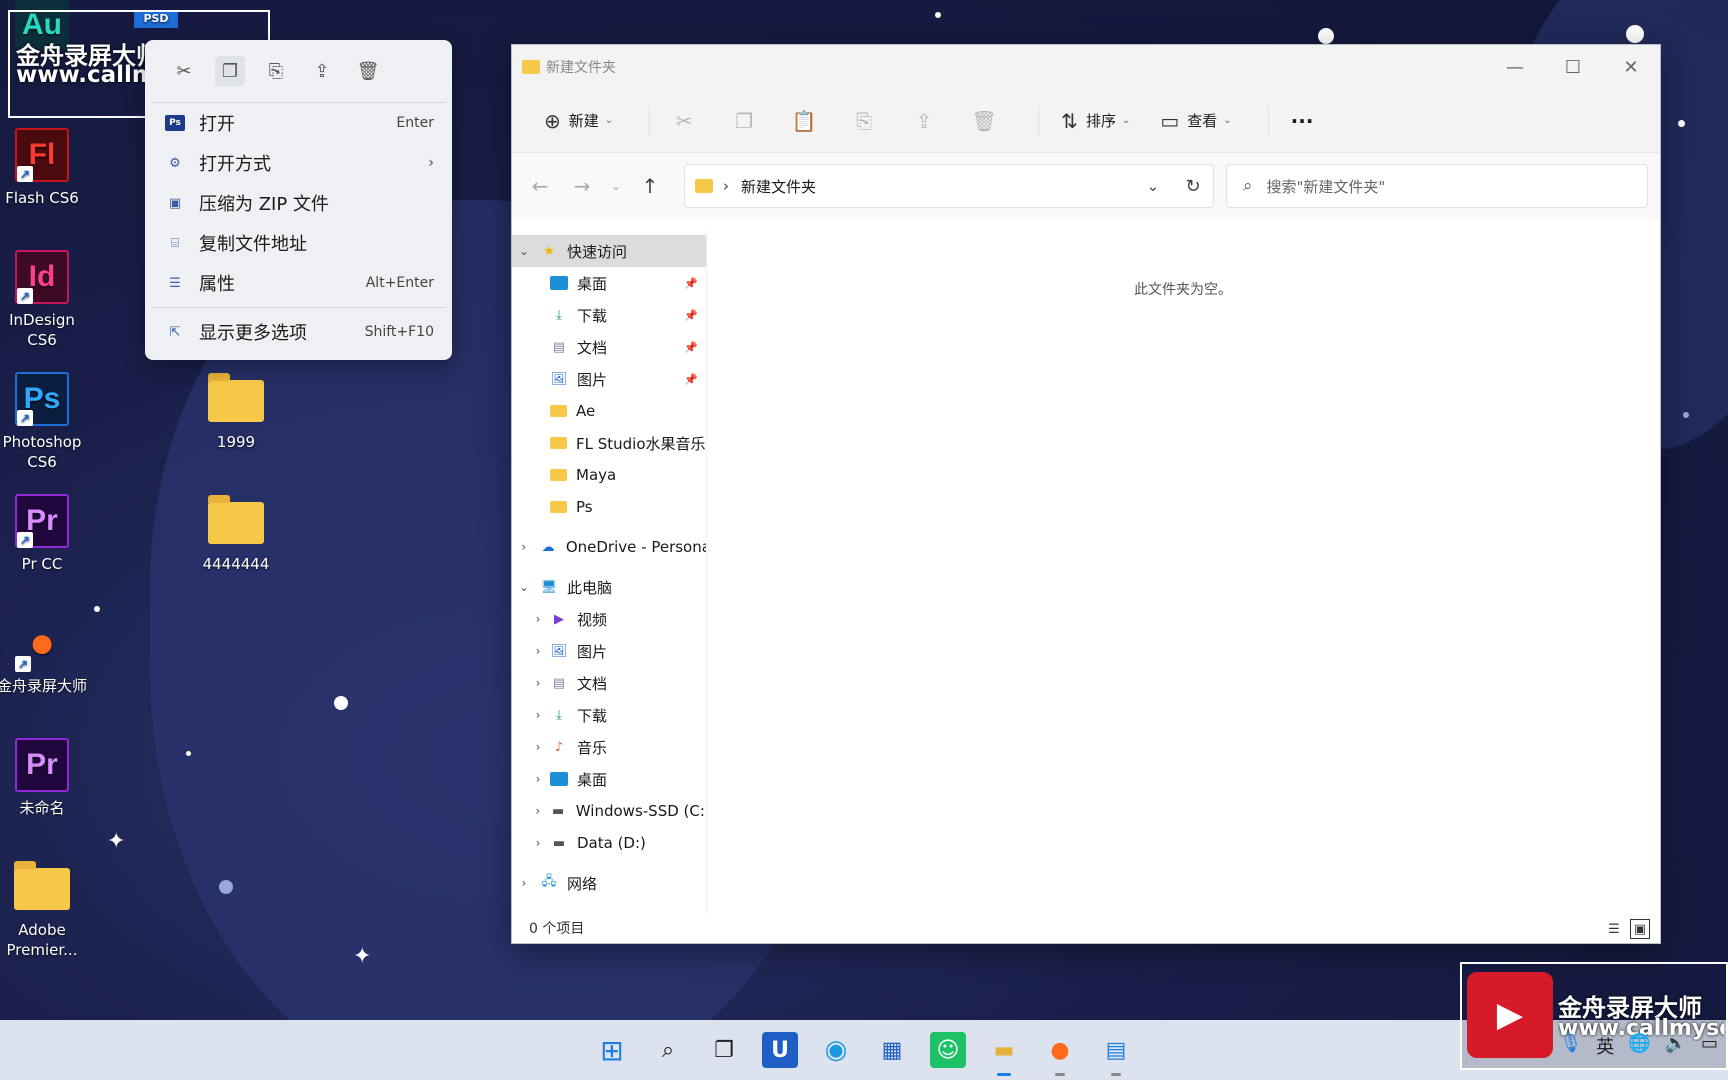  Describe the element at coordinates (298, 243) in the screenshot. I see `menu-item-copy-path: ⌸ 复制文件地址` at that location.